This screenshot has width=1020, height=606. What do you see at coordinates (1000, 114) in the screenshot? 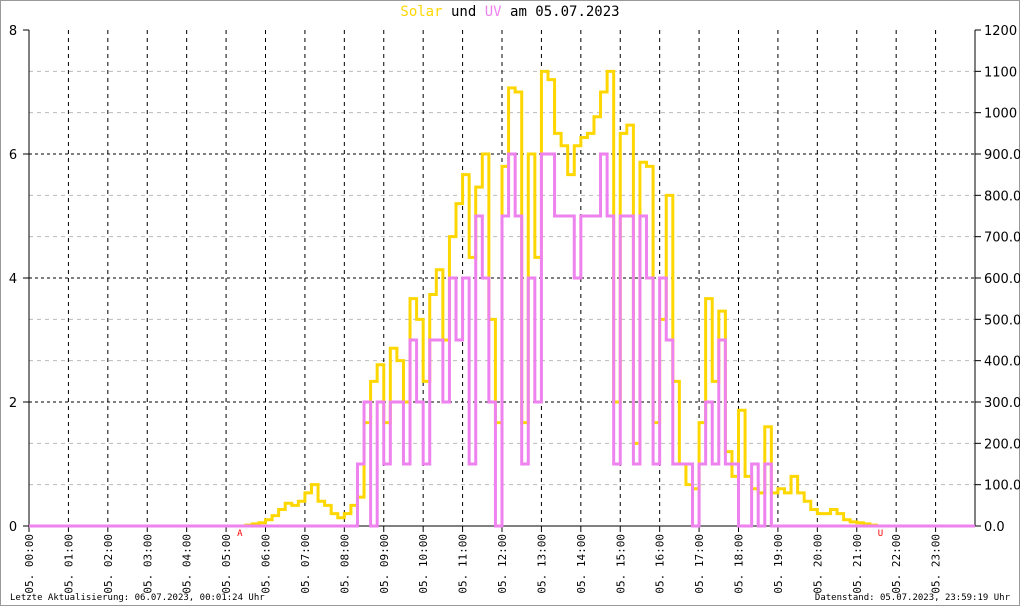
I see `right-tick-label: 1000` at bounding box center [1000, 114].